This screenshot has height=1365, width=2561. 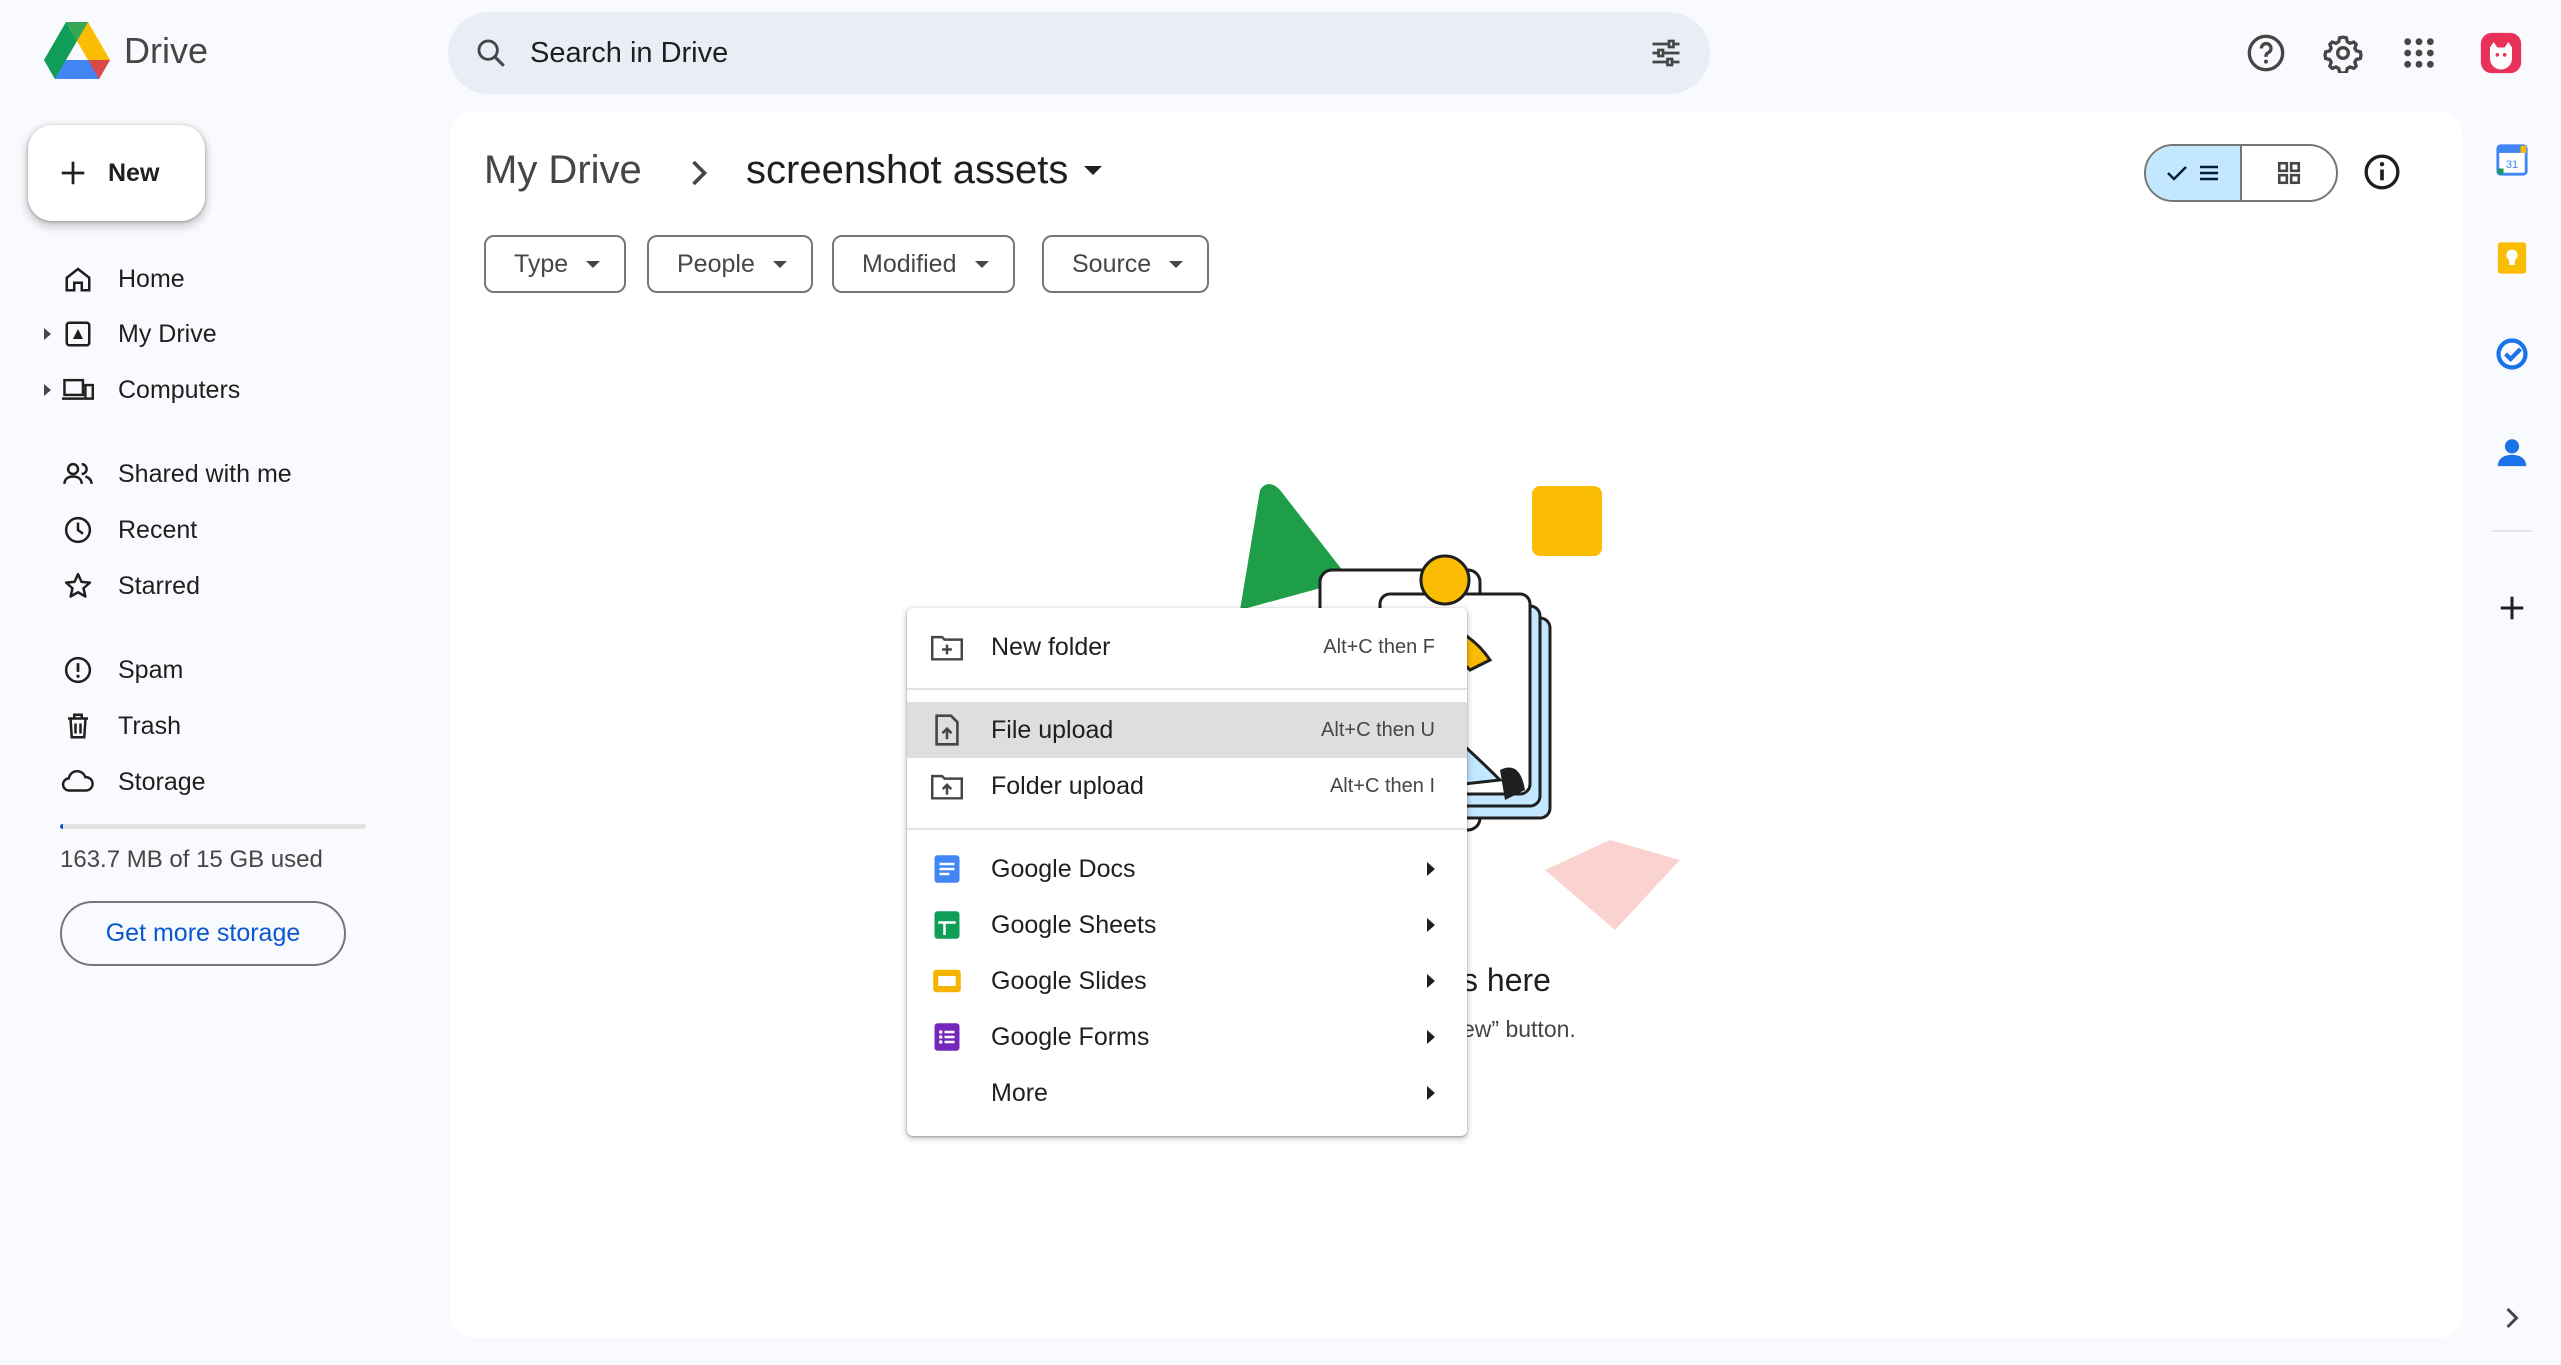 I want to click on search-icon, so click(x=491, y=53).